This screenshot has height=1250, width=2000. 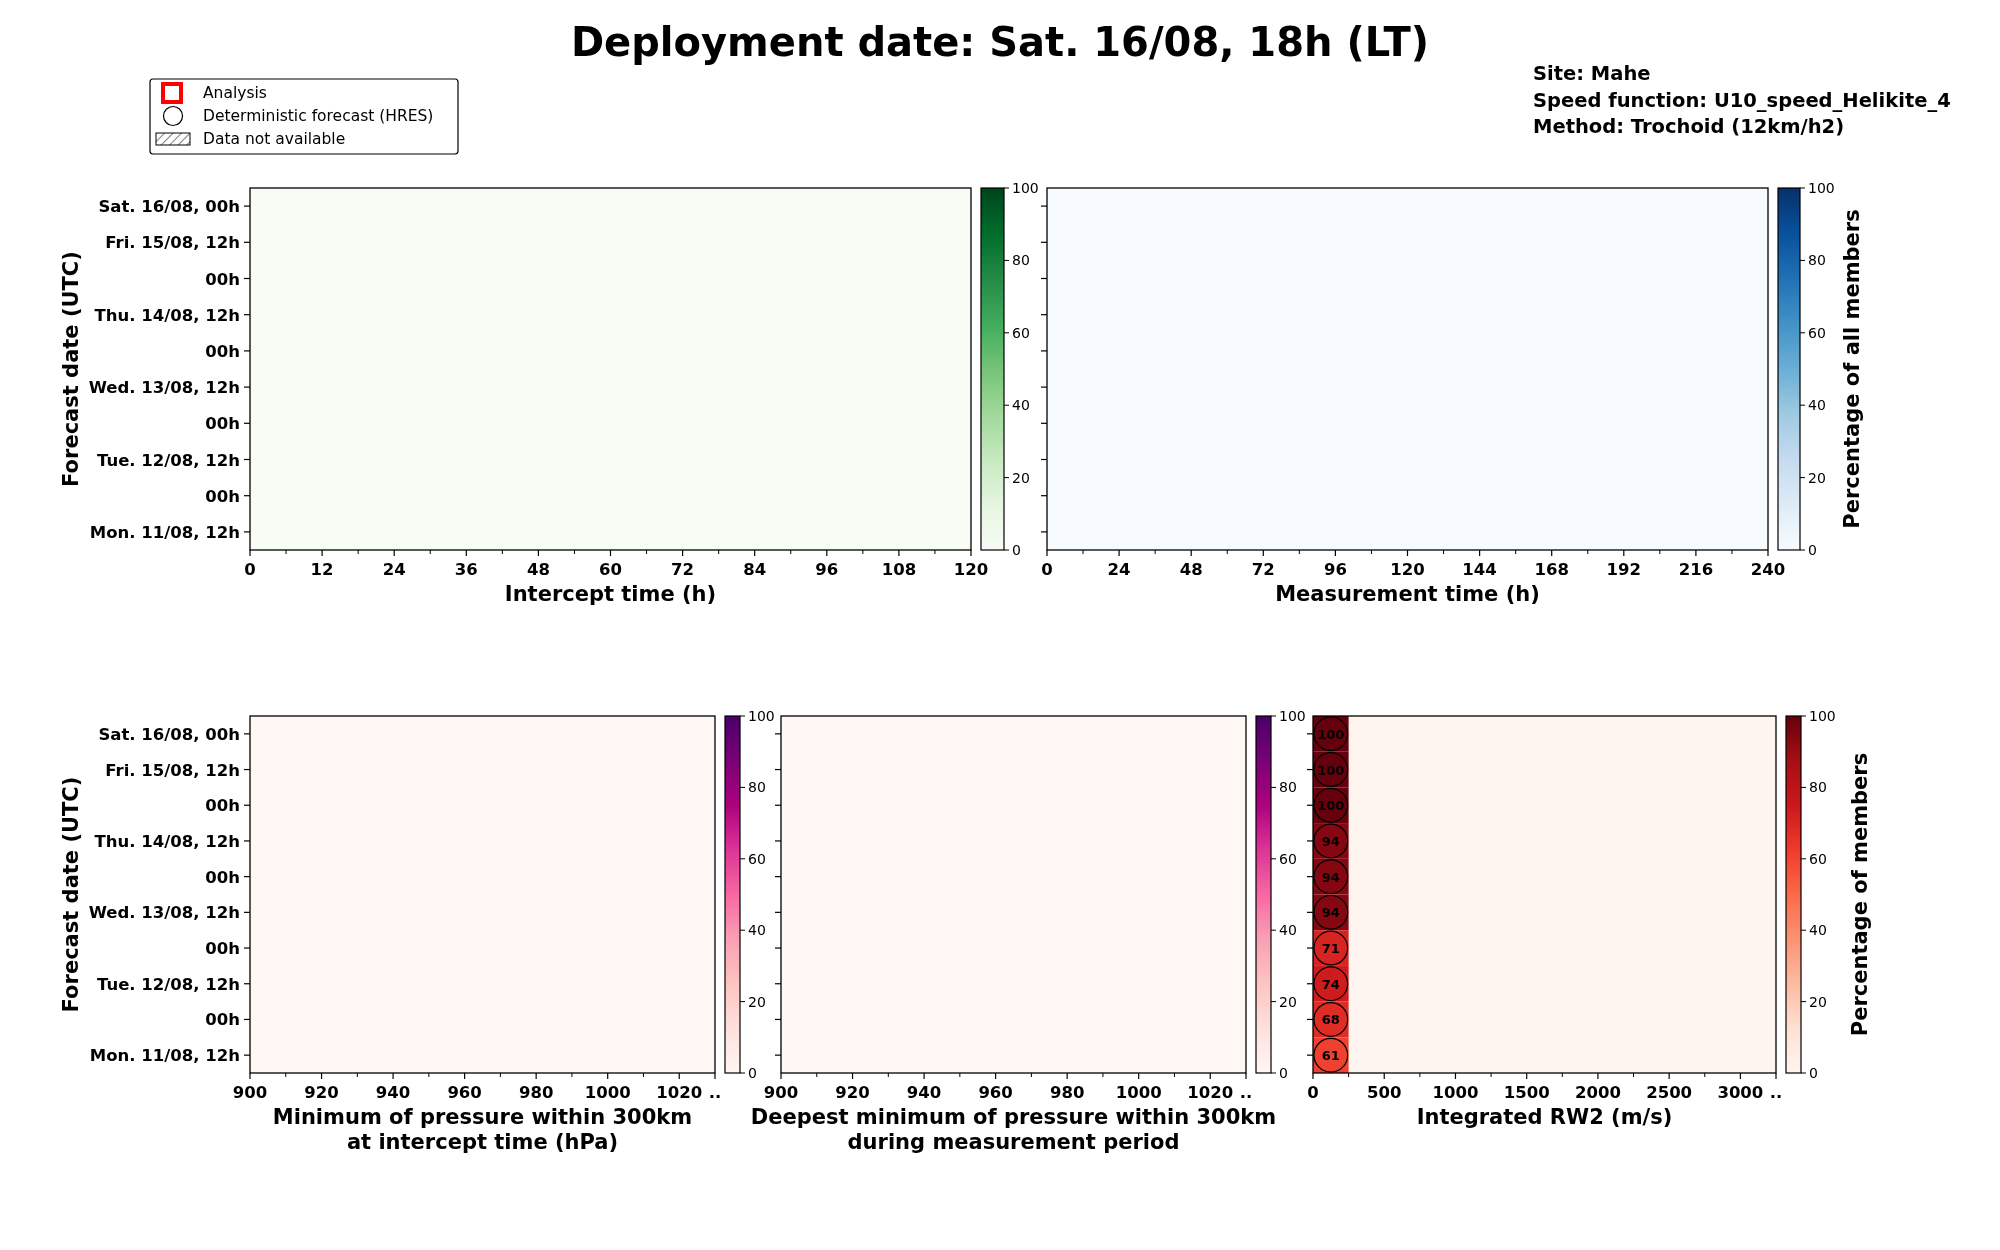 I want to click on cell-value: 71, so click(x=1330, y=949).